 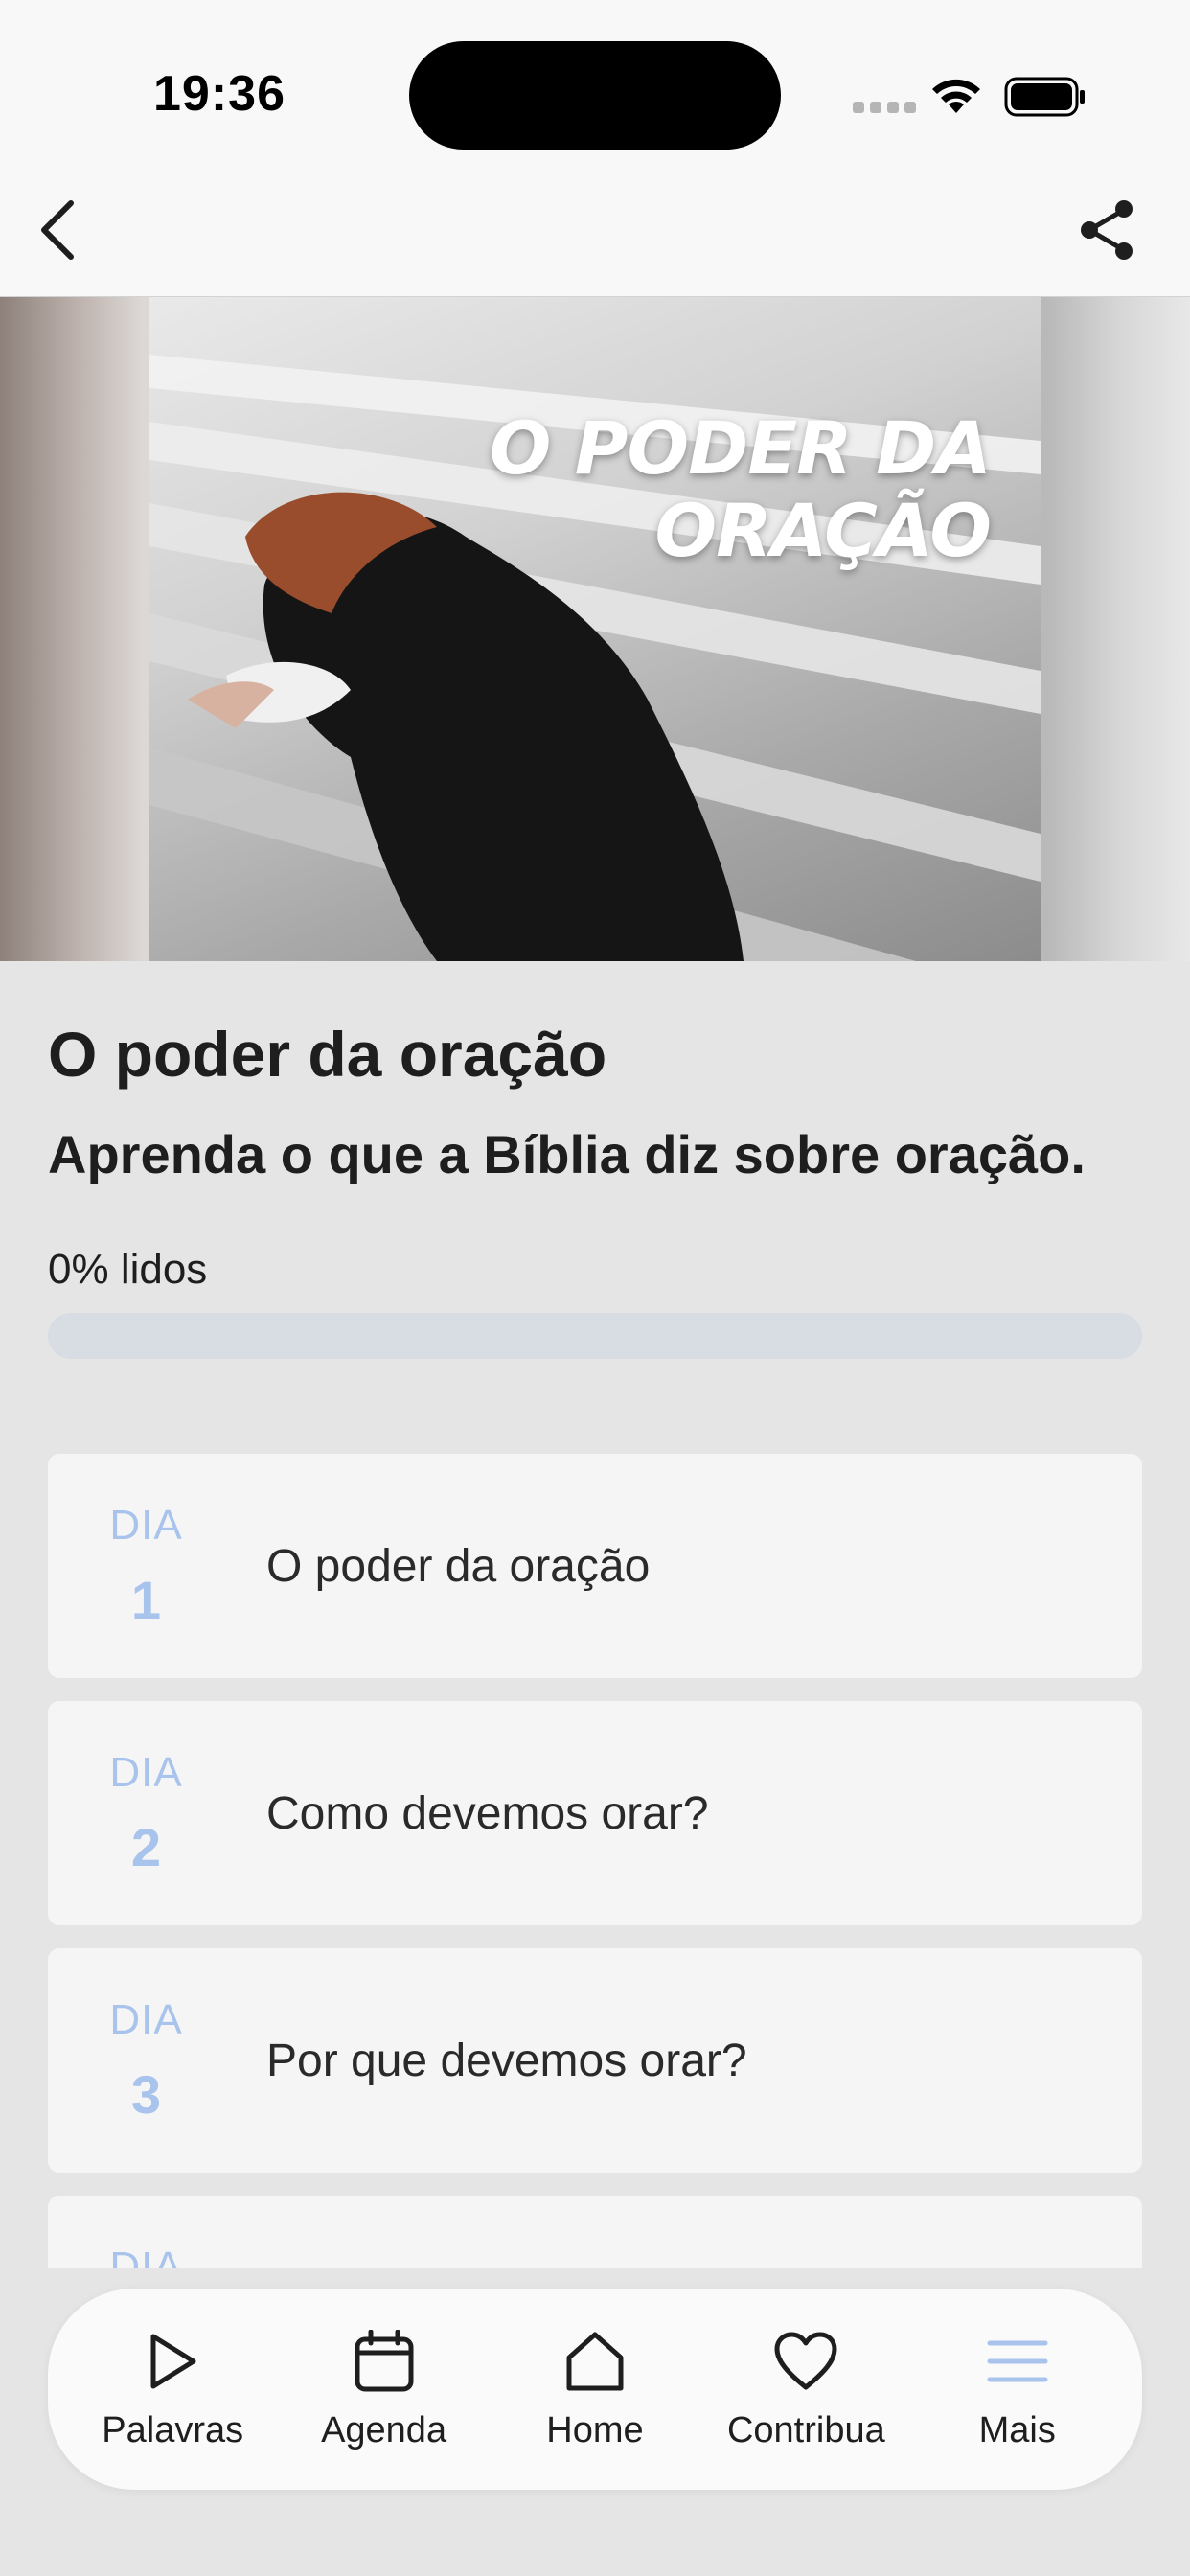 I want to click on day-card: DIA 1 O poder da oração, so click(x=595, y=1566).